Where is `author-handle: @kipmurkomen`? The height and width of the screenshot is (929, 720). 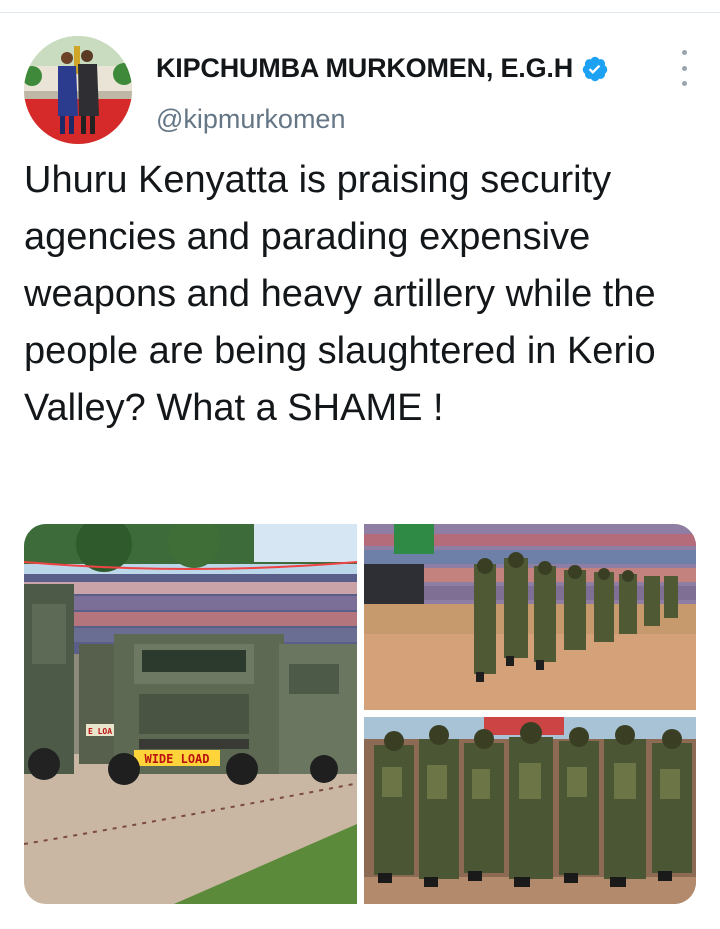
author-handle: @kipmurkomen is located at coordinates (250, 119).